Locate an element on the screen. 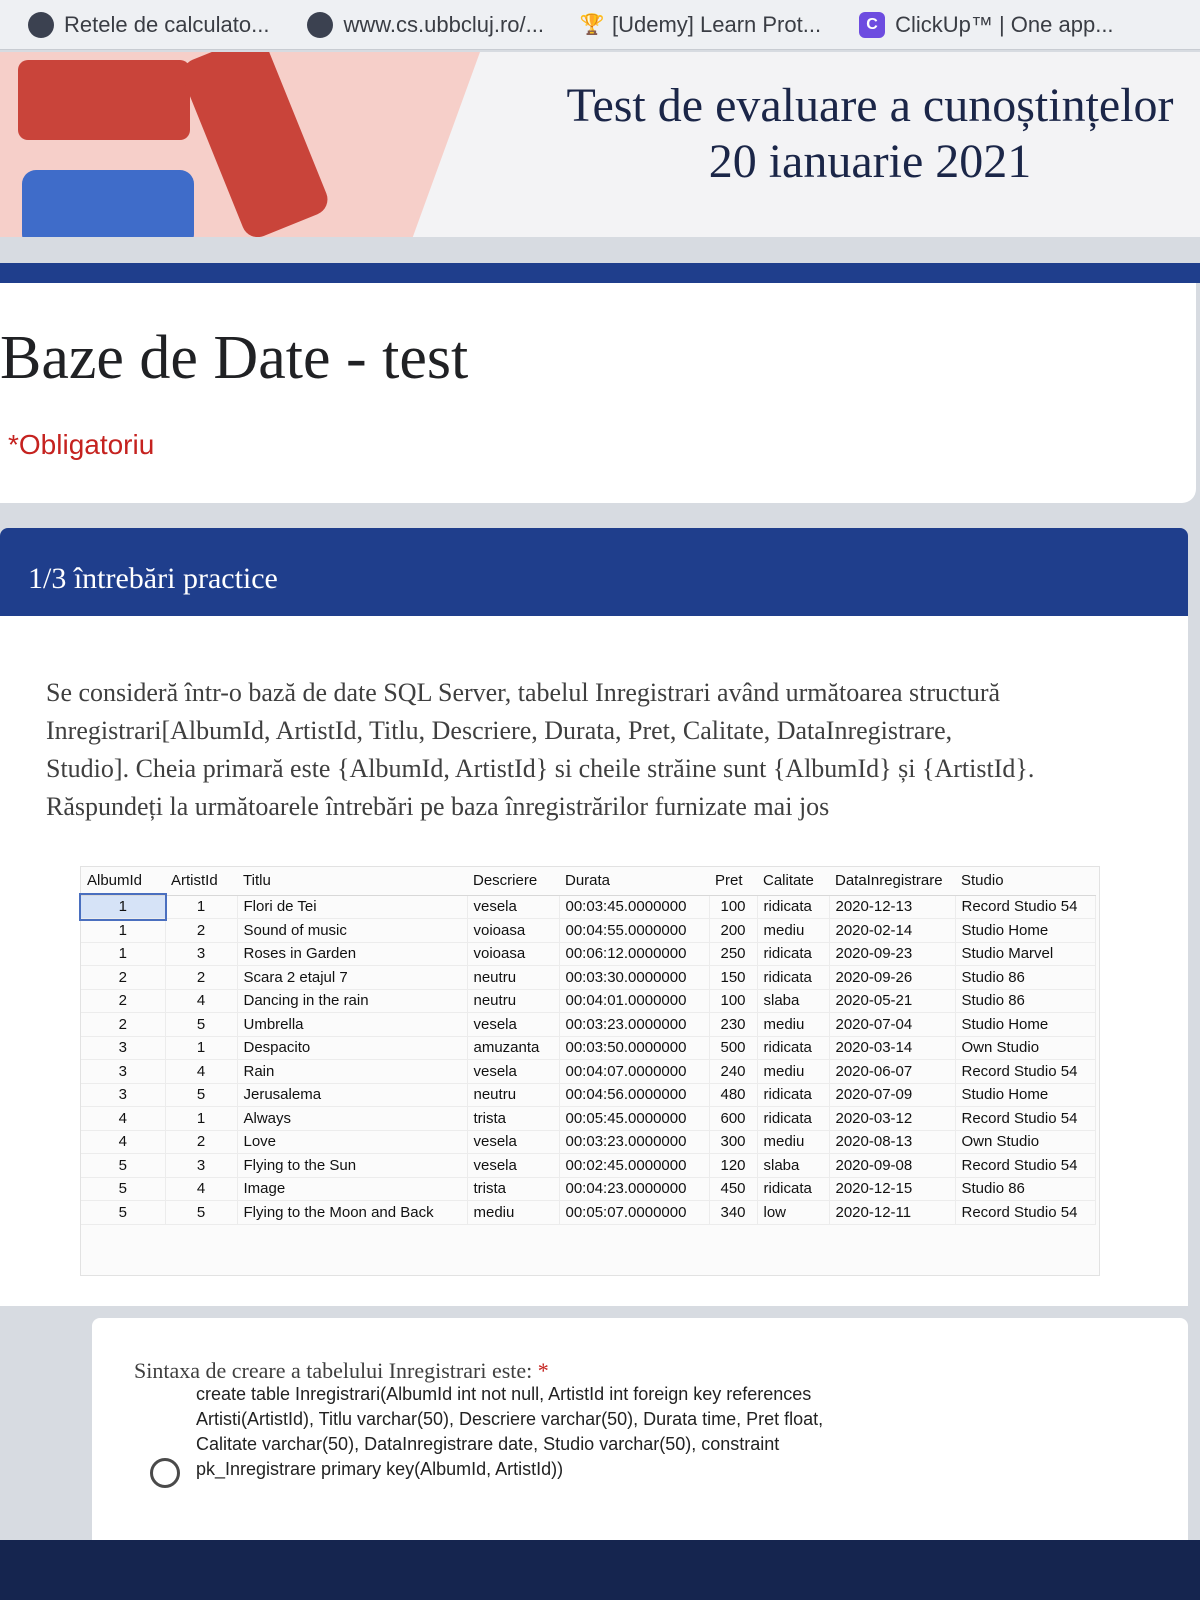 This screenshot has height=1600, width=1200. form-accent-bar is located at coordinates (600, 273).